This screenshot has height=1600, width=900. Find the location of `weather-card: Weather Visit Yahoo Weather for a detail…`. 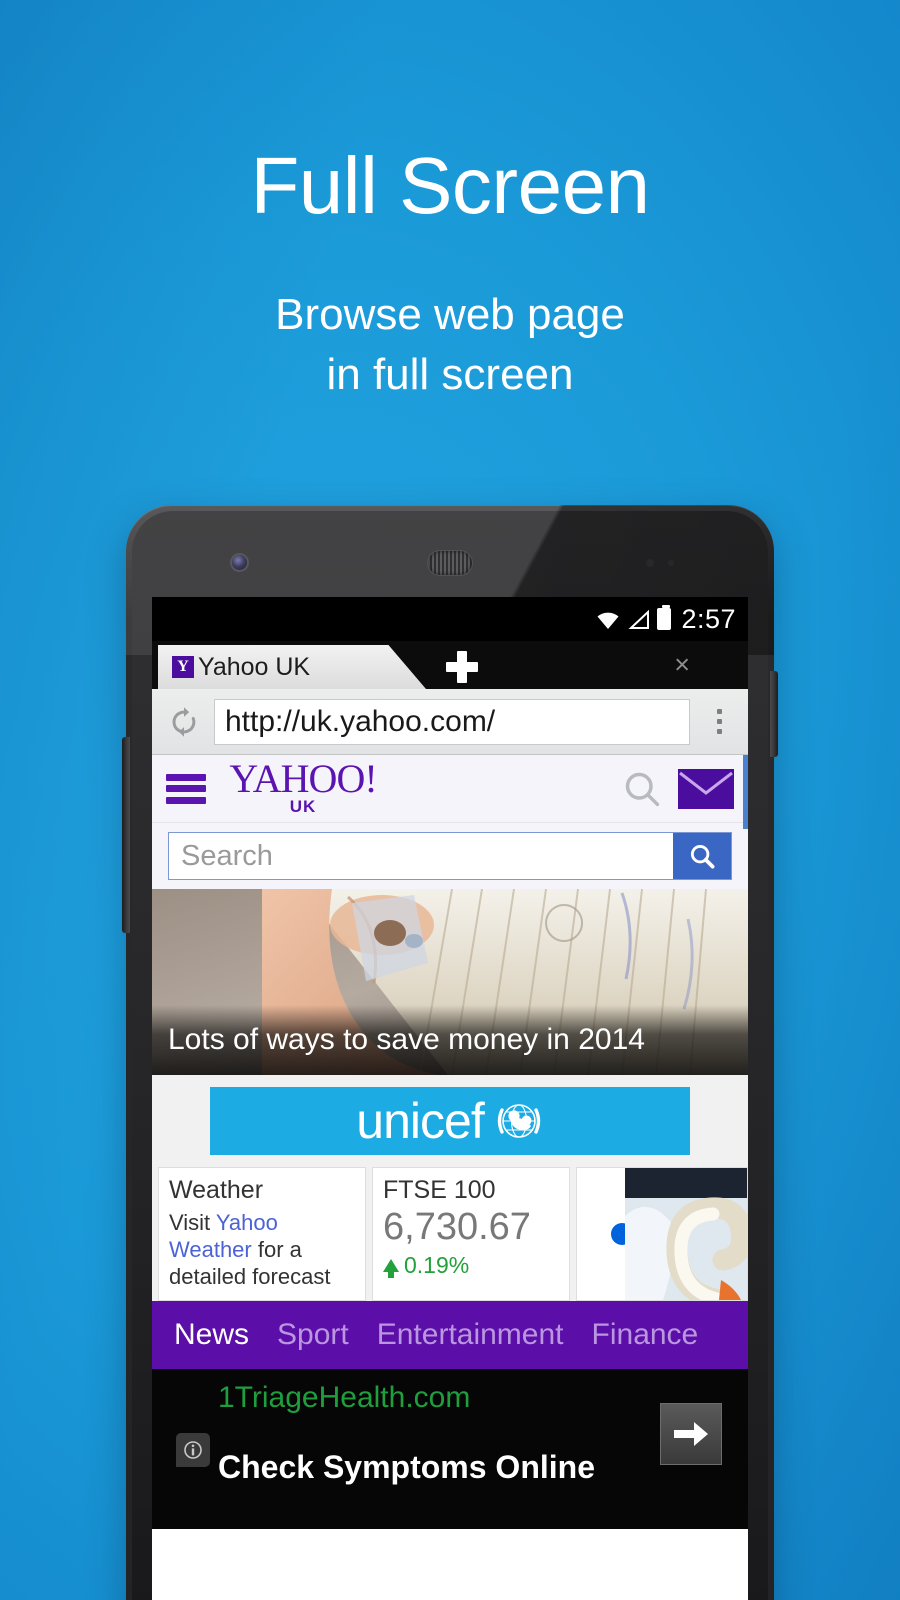

weather-card: Weather Visit Yahoo Weather for a detail… is located at coordinates (262, 1234).